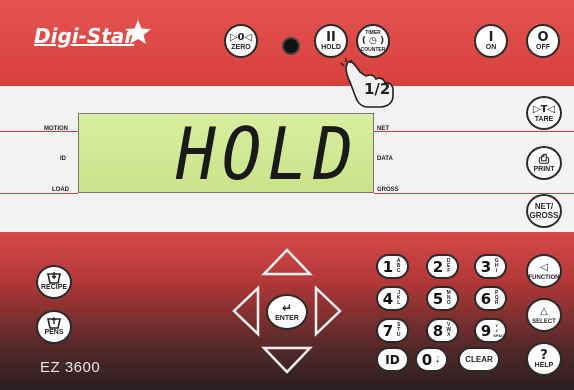  I want to click on zero-button: ▷0◁ ZERO, so click(241, 41).